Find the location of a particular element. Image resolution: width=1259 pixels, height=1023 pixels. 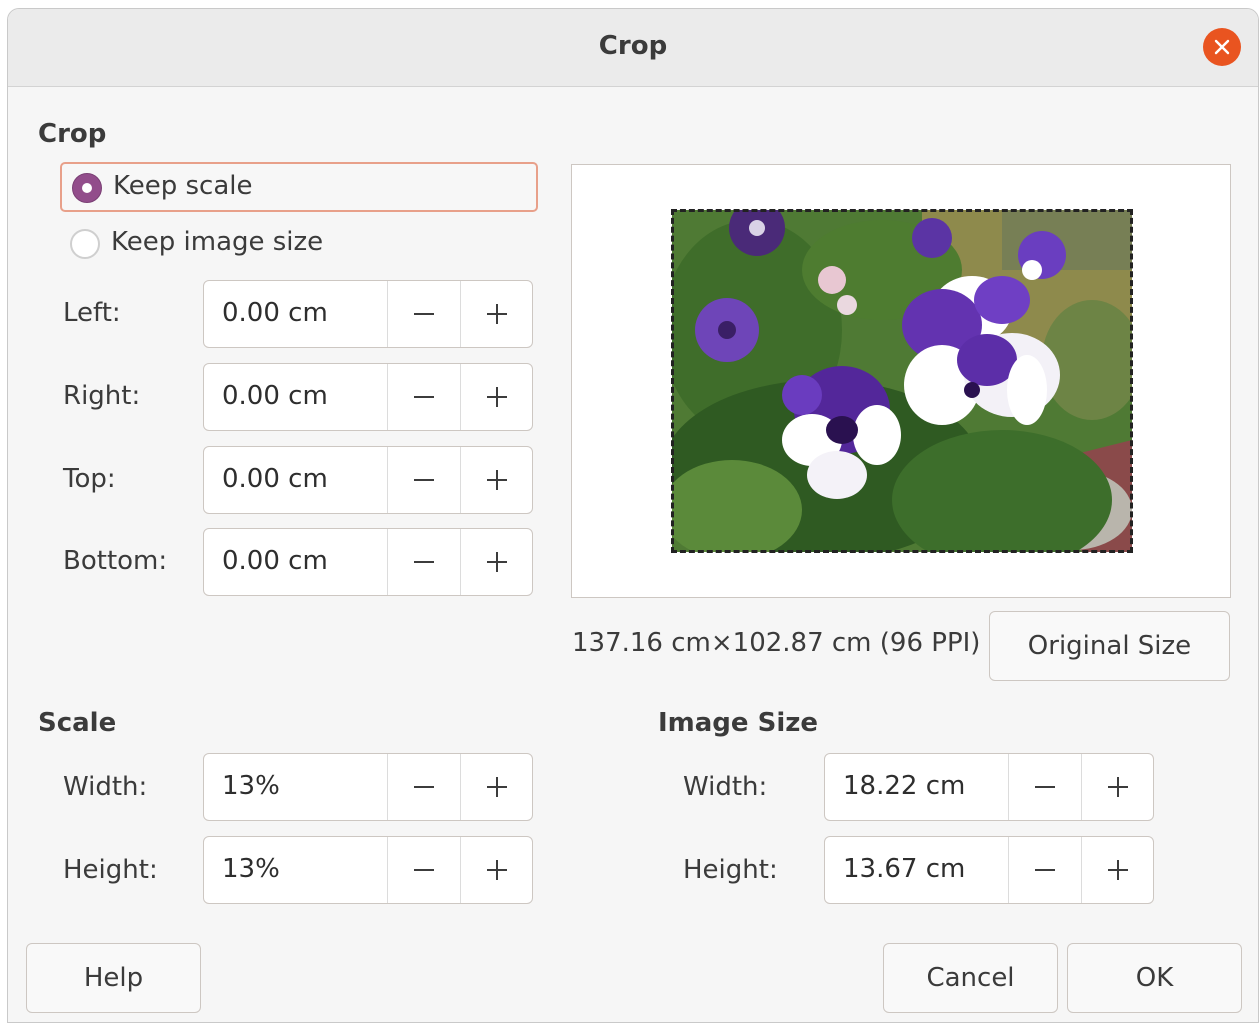

top-increment-button is located at coordinates (496, 480).